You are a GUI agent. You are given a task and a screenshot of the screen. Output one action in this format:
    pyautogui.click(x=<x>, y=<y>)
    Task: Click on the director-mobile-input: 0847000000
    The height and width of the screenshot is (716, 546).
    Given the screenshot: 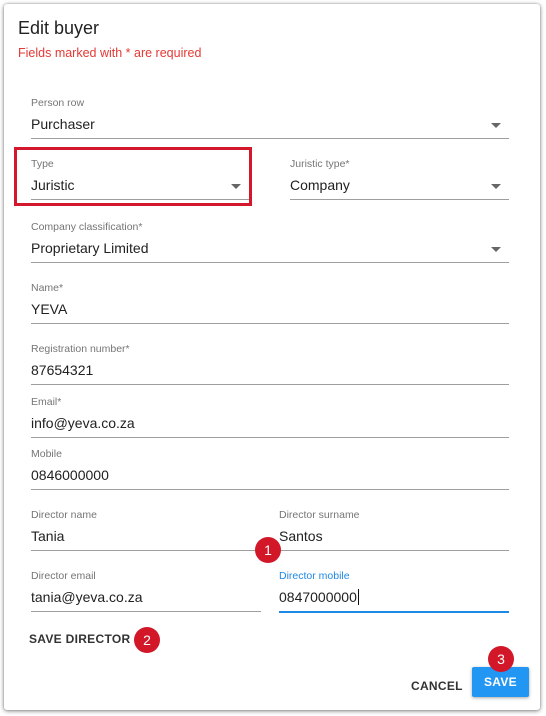 What is the action you would take?
    pyautogui.click(x=319, y=597)
    